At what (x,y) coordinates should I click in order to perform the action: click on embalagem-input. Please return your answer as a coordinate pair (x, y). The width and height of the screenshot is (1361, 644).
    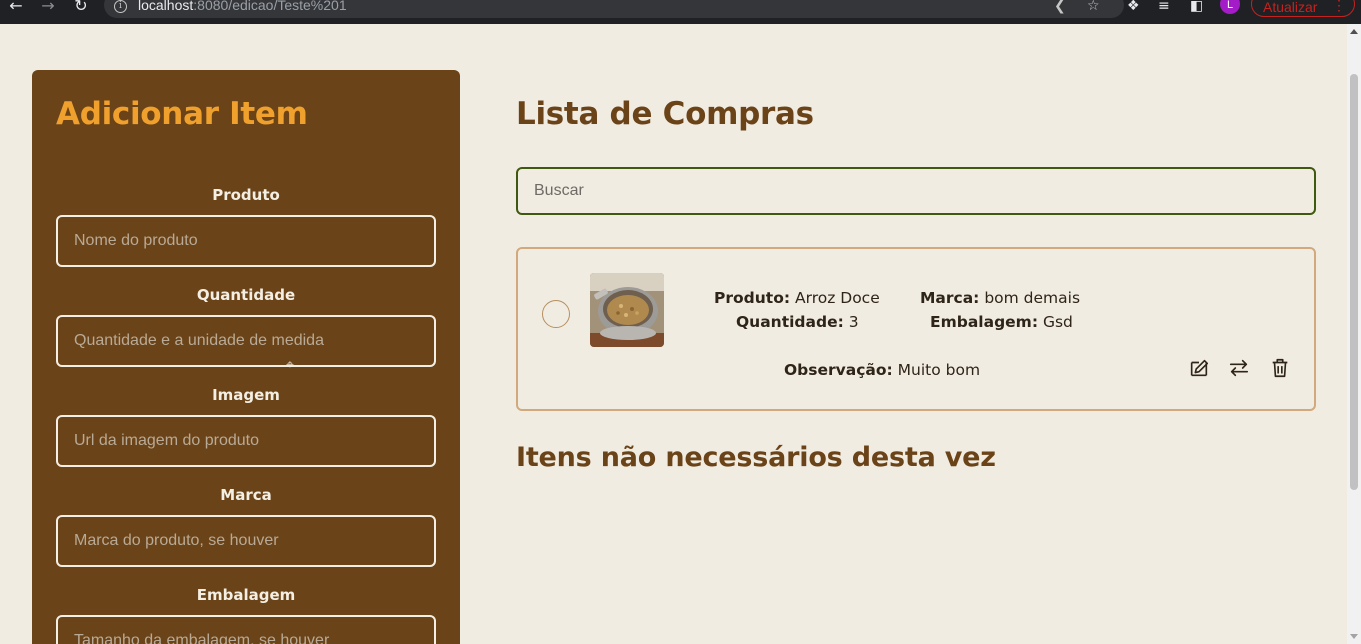
    Looking at the image, I should click on (246, 629).